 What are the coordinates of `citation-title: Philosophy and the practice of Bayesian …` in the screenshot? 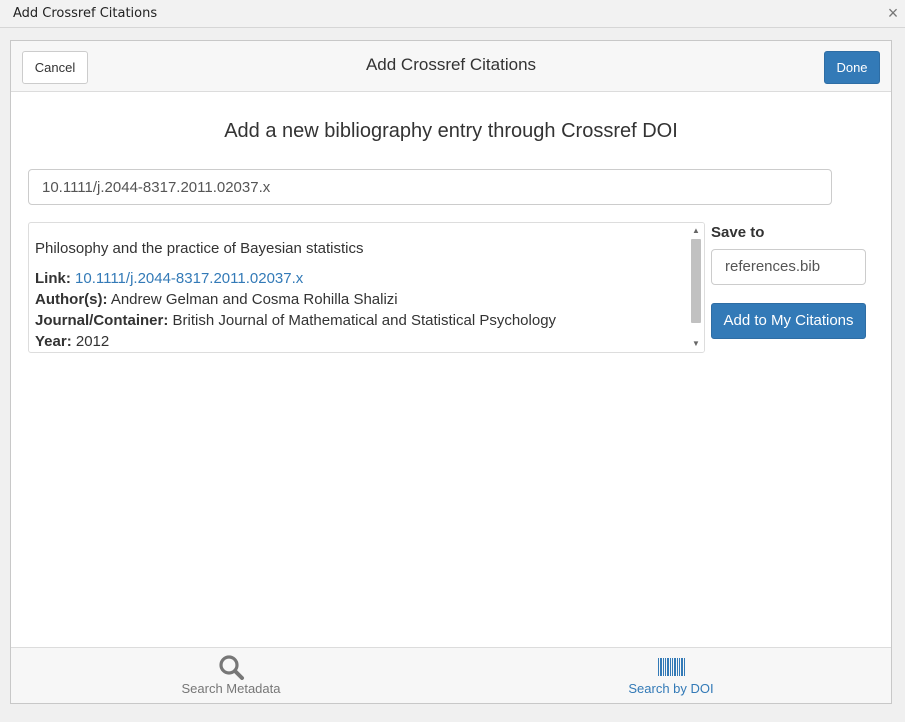 It's located at (199, 248).